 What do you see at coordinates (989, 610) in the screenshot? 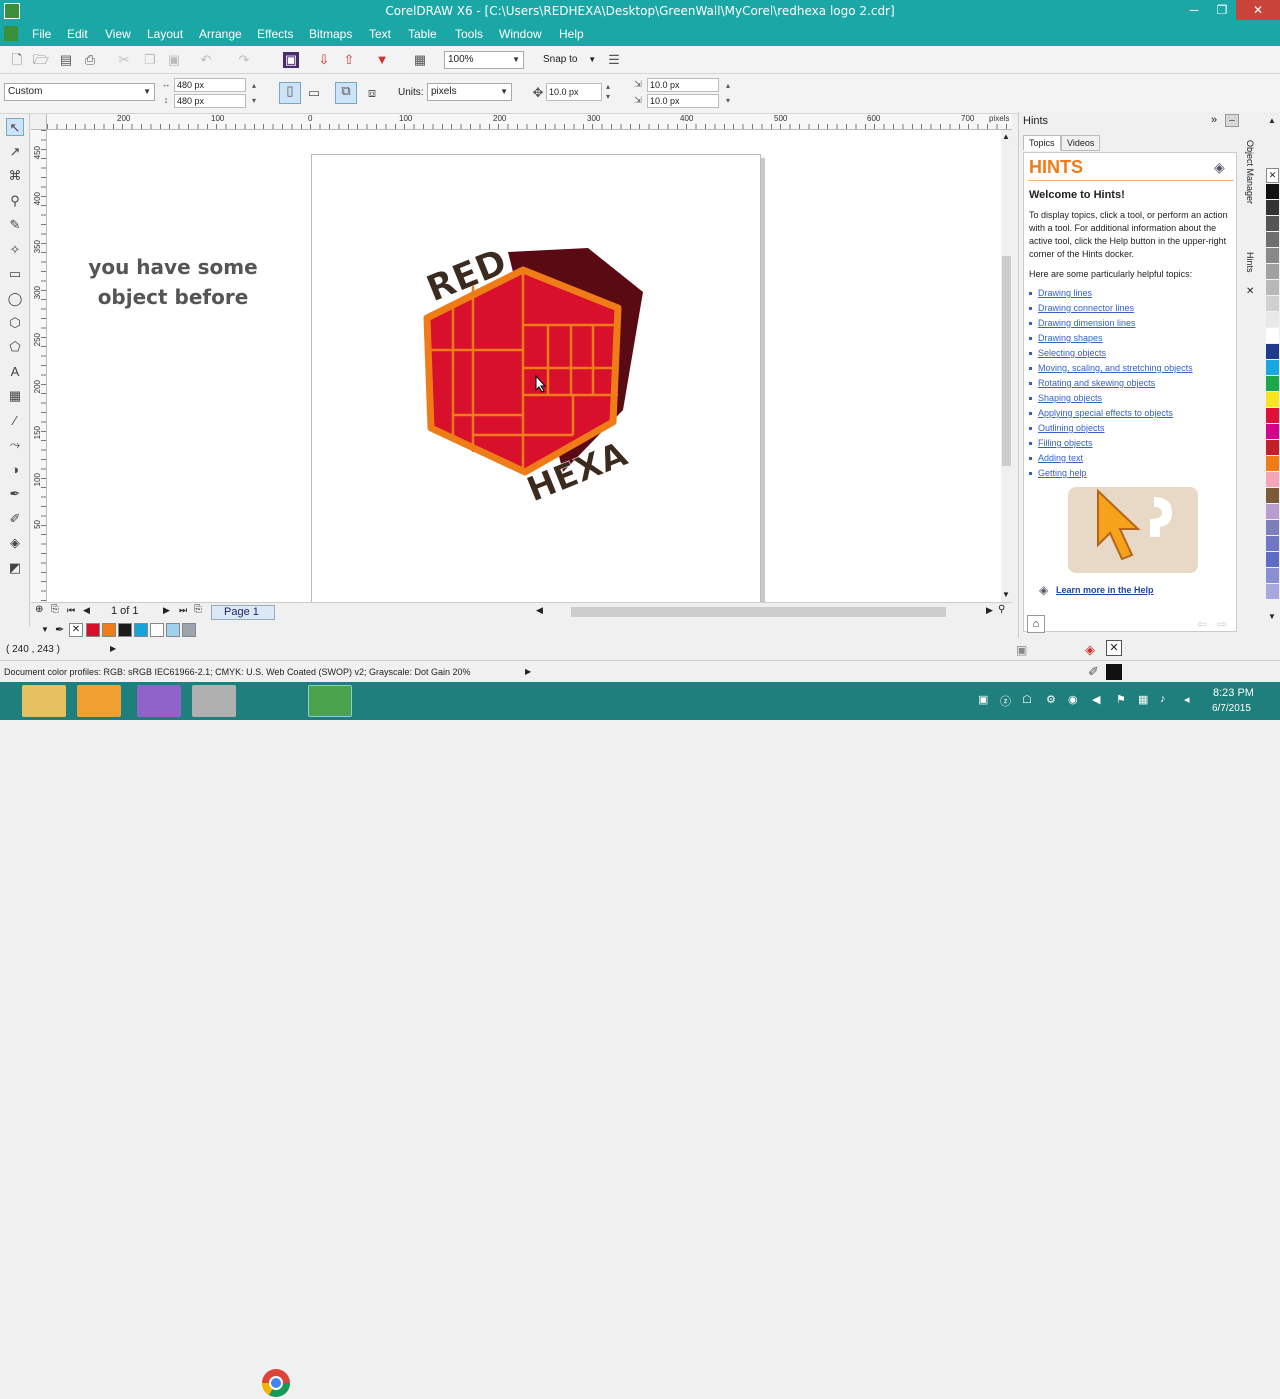
I see `scroll-right-icon: ▶` at bounding box center [989, 610].